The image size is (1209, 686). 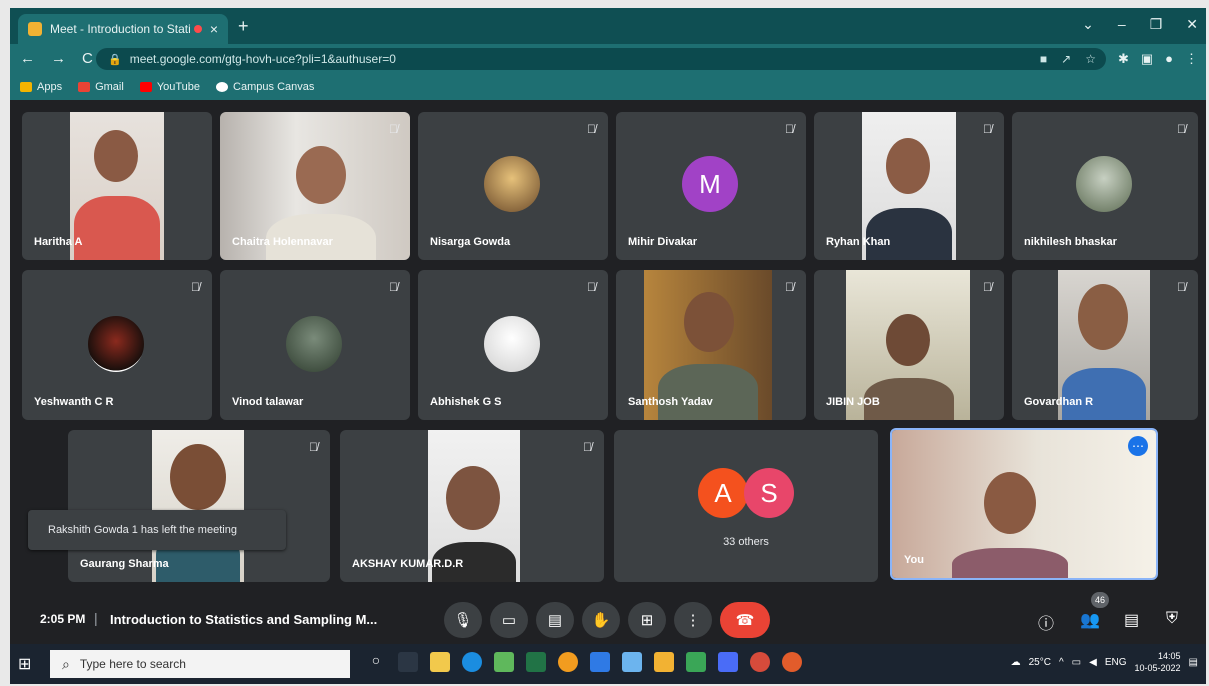 What do you see at coordinates (123, 29) in the screenshot?
I see `browser-tab: Meet - Introduction to Stati ×` at bounding box center [123, 29].